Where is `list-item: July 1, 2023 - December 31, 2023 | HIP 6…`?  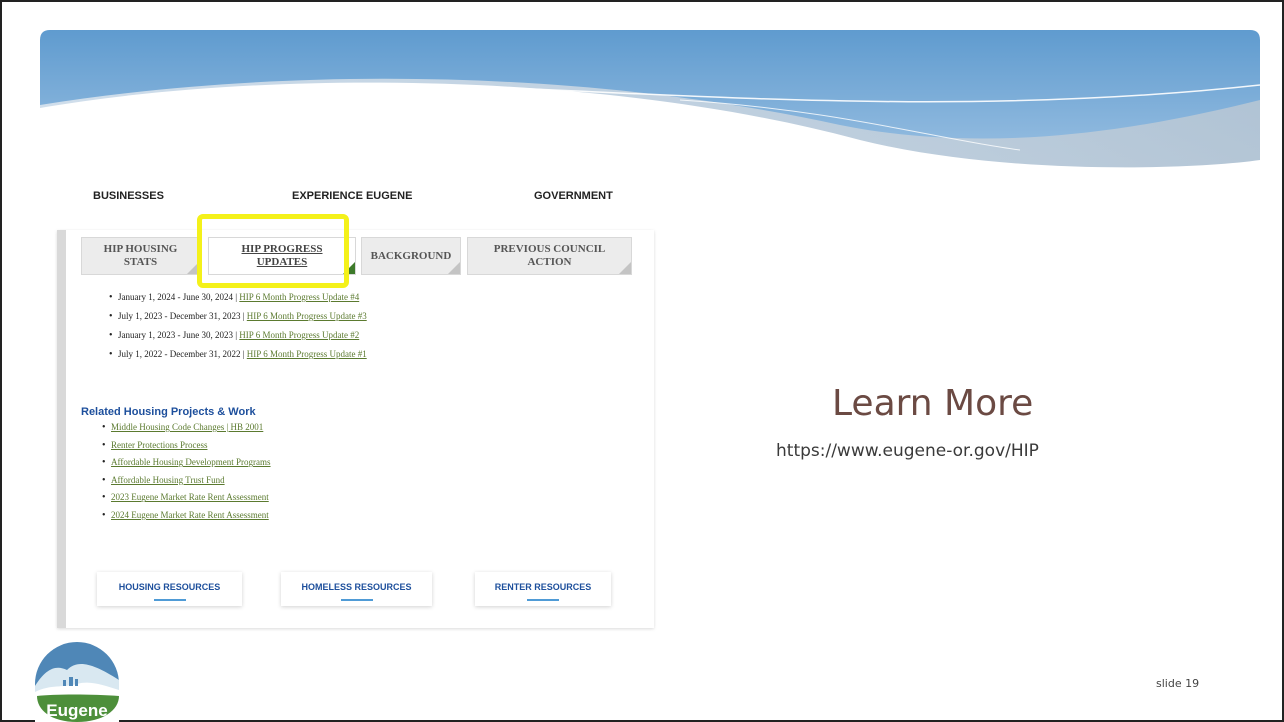
list-item: July 1, 2023 - December 31, 2023 | HIP 6… is located at coordinates (238, 320).